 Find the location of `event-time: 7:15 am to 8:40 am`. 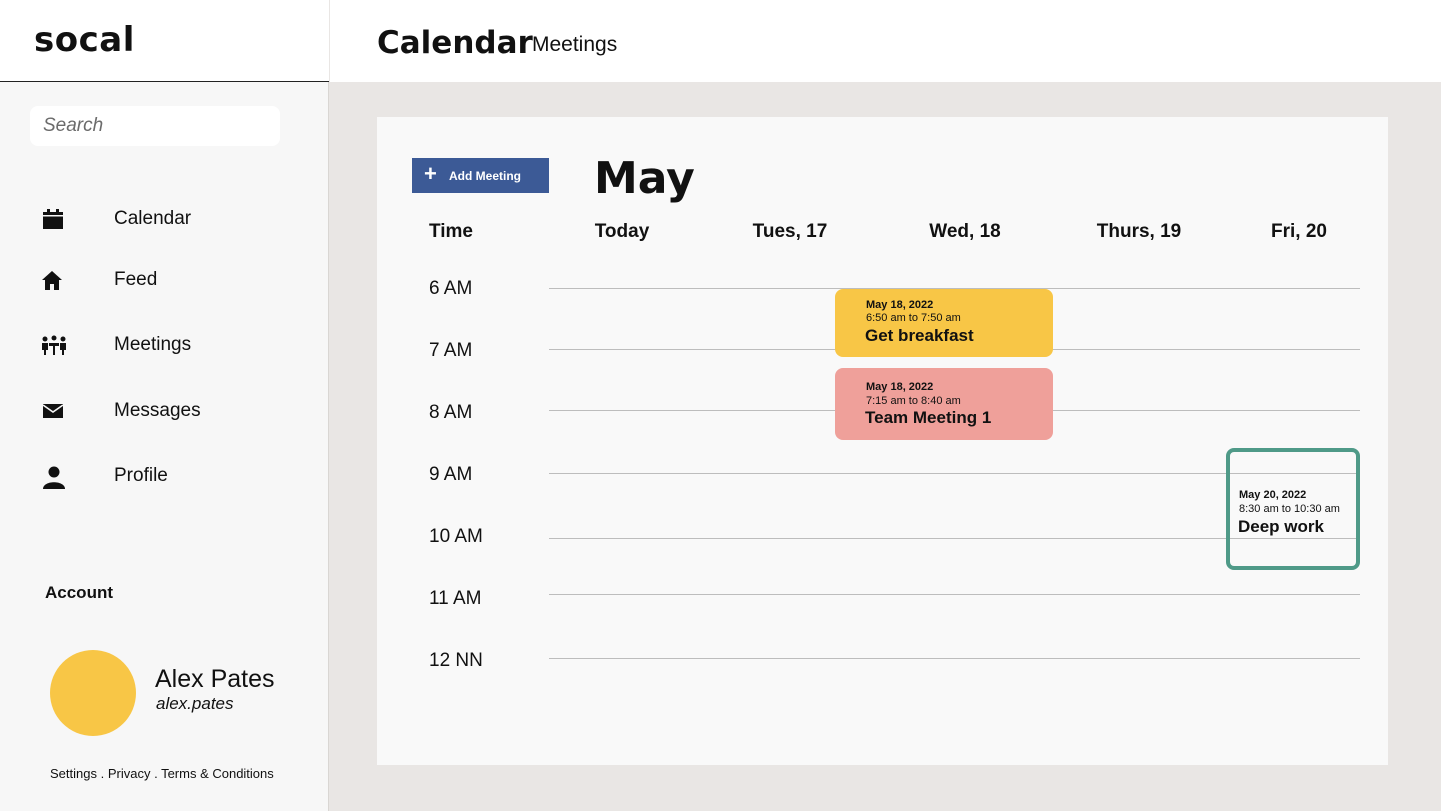

event-time: 7:15 am to 8:40 am is located at coordinates (913, 401).